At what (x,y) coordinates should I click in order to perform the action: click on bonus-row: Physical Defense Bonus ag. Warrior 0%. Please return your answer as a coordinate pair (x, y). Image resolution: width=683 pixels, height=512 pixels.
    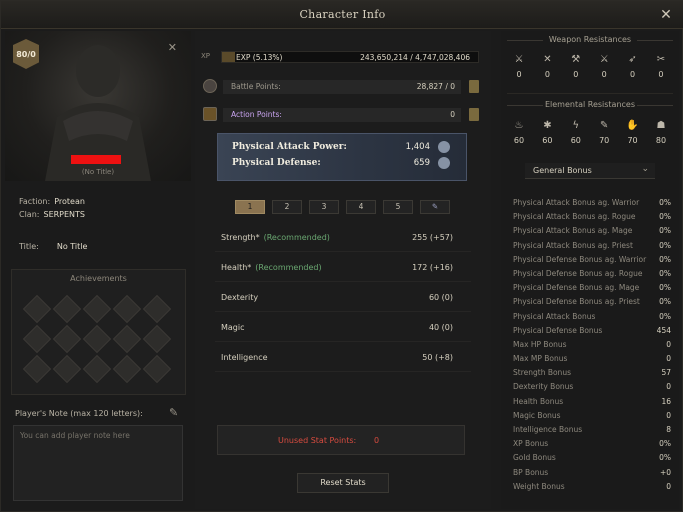
    Looking at the image, I should click on (592, 261).